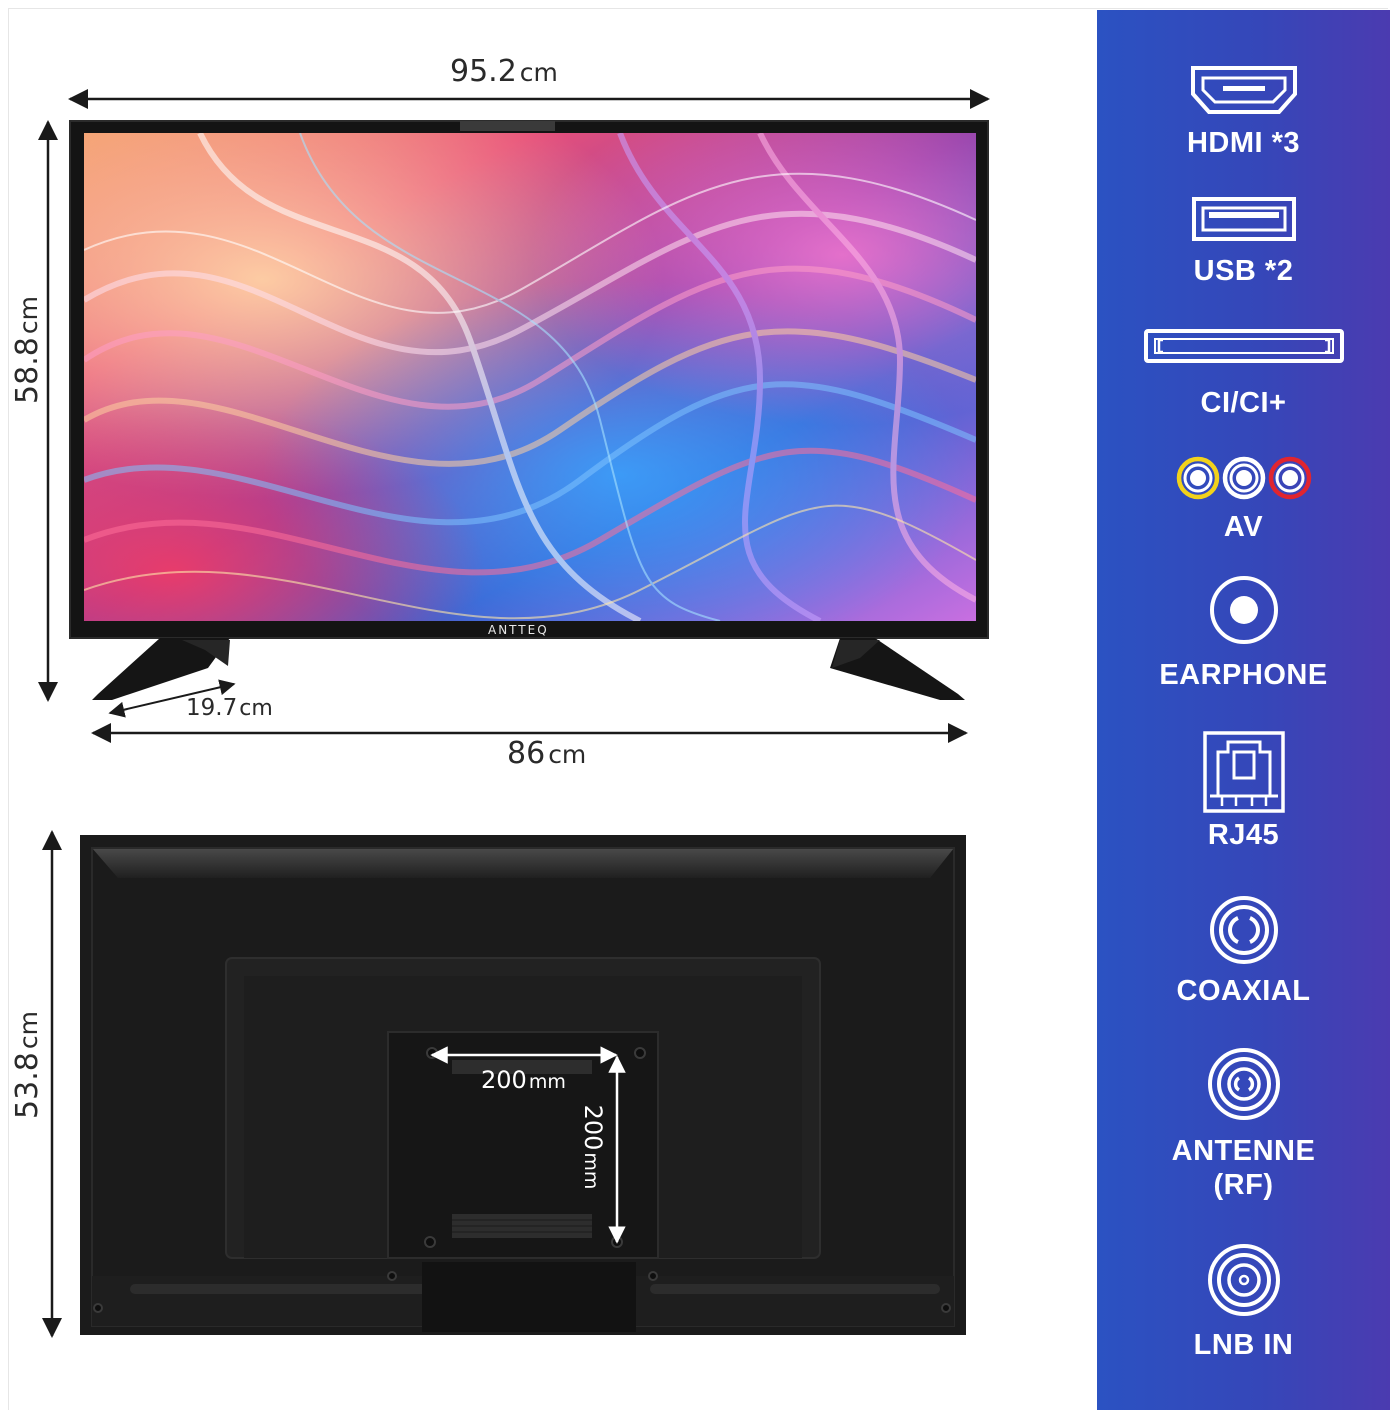  I want to click on vesa-vertical-value: 200, so click(593, 1127).